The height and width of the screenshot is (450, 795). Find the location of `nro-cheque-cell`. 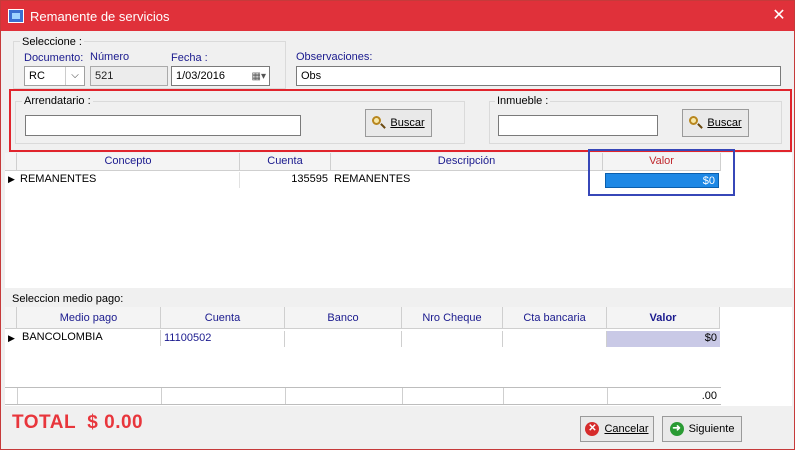

nro-cheque-cell is located at coordinates (452, 339).